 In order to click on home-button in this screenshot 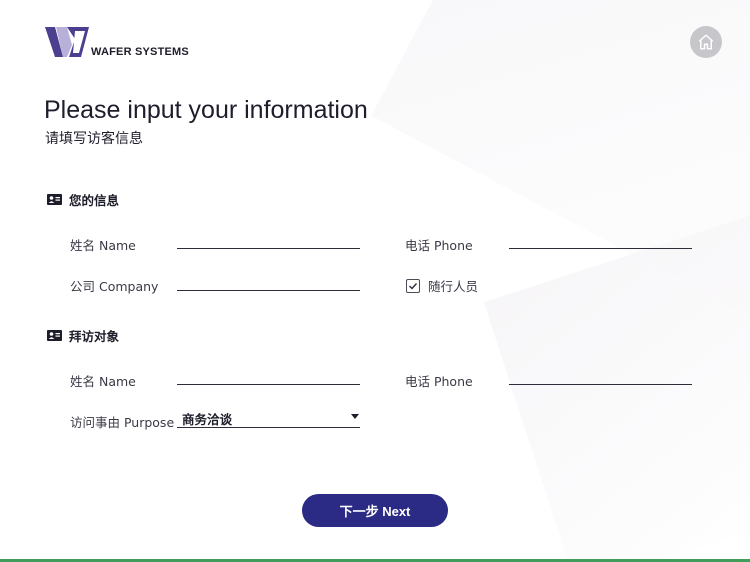, I will do `click(706, 42)`.